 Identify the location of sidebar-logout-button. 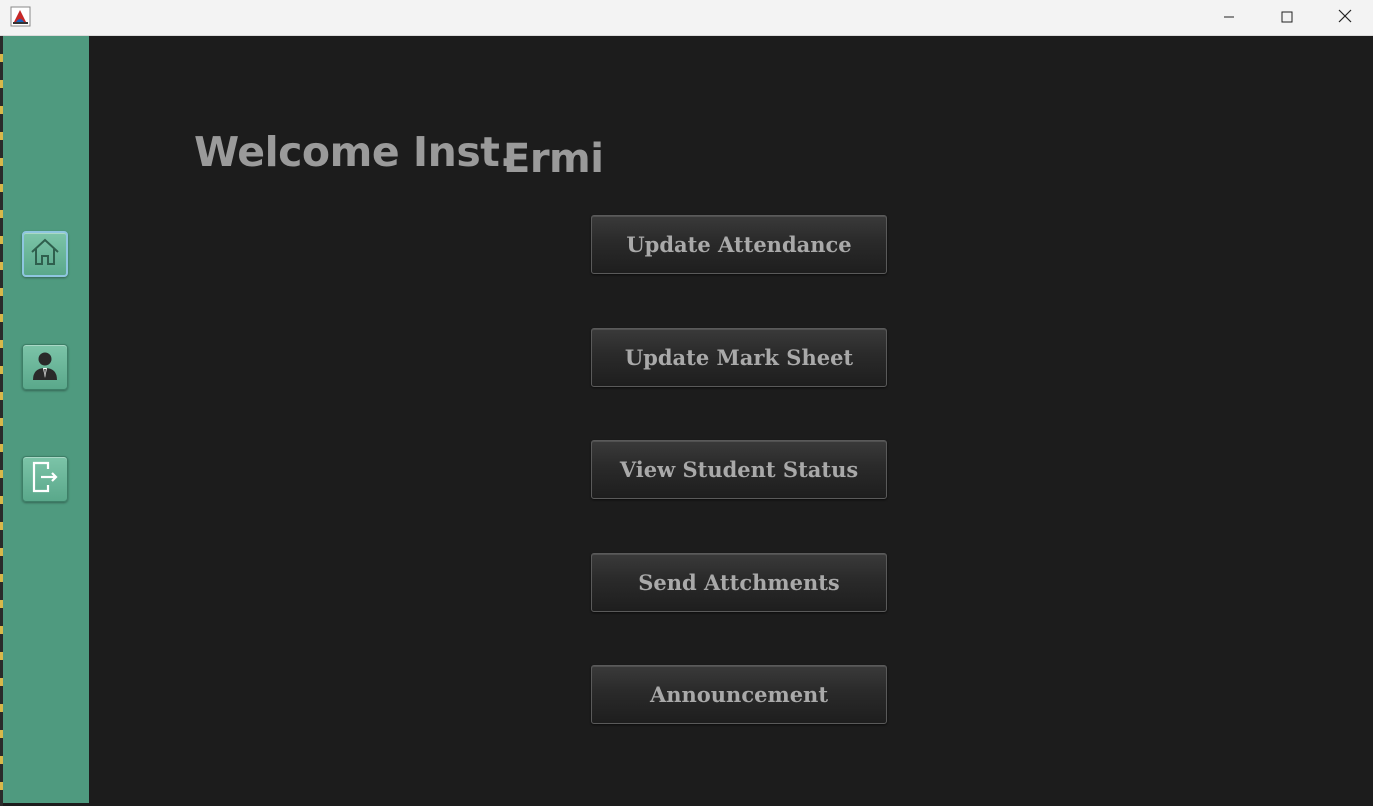
(45, 479).